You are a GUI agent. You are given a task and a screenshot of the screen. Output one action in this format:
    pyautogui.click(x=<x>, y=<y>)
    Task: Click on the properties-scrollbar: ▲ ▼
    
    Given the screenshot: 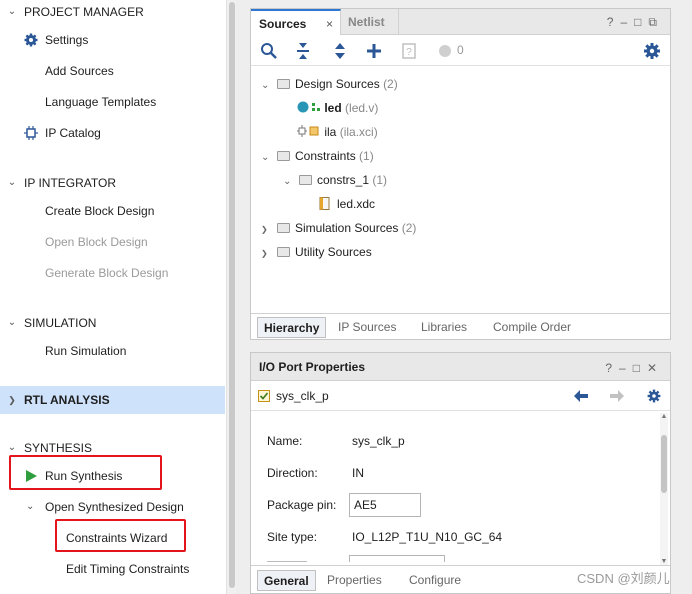 What is the action you would take?
    pyautogui.click(x=664, y=489)
    